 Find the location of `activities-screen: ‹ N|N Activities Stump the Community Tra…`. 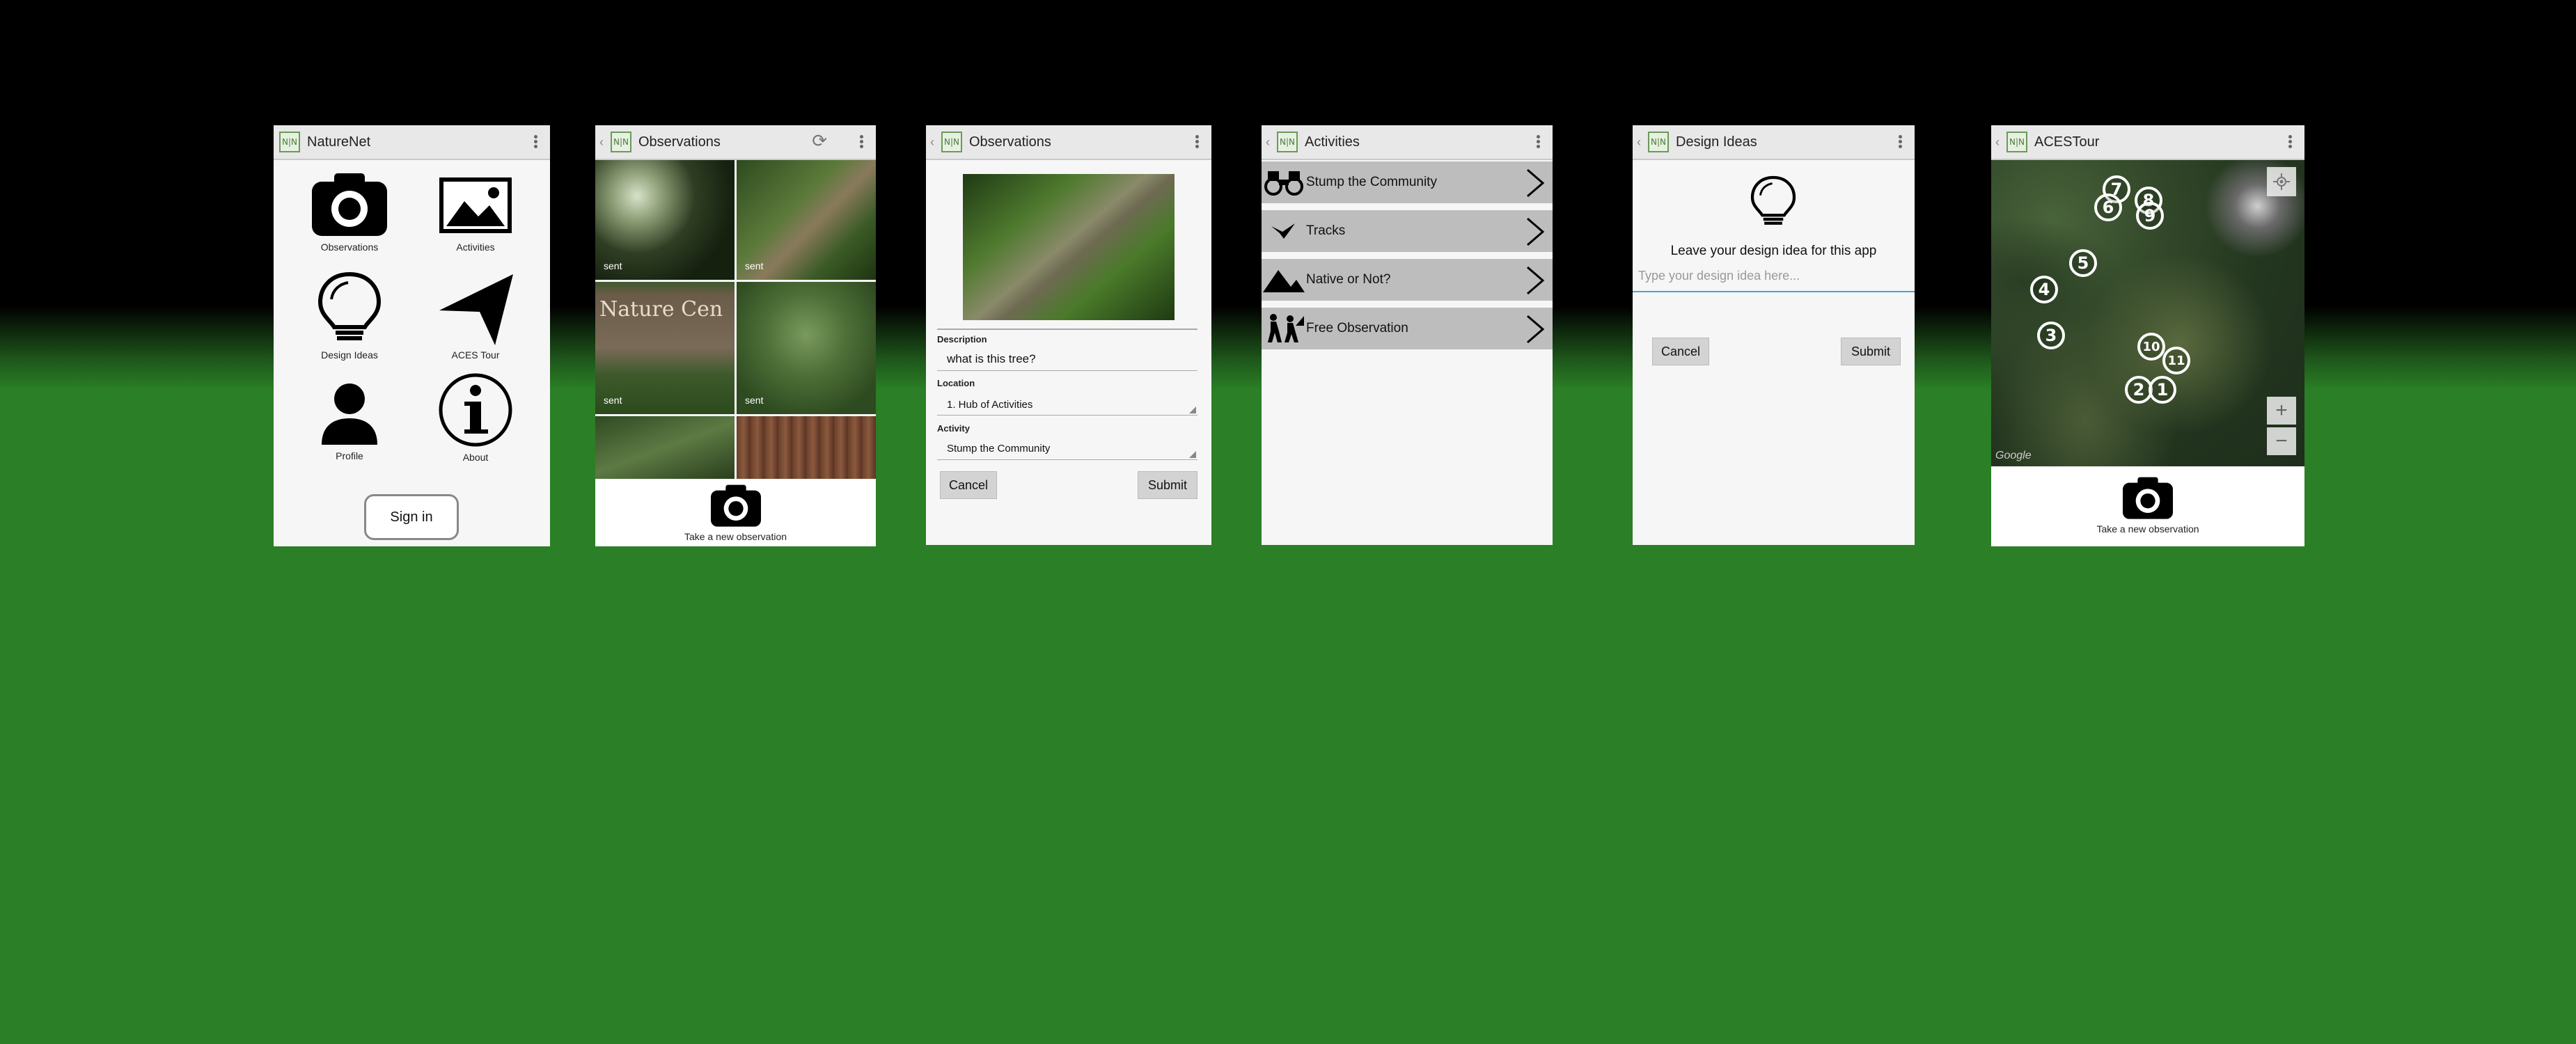

activities-screen: ‹ N|N Activities Stump the Community Tra… is located at coordinates (1407, 335).